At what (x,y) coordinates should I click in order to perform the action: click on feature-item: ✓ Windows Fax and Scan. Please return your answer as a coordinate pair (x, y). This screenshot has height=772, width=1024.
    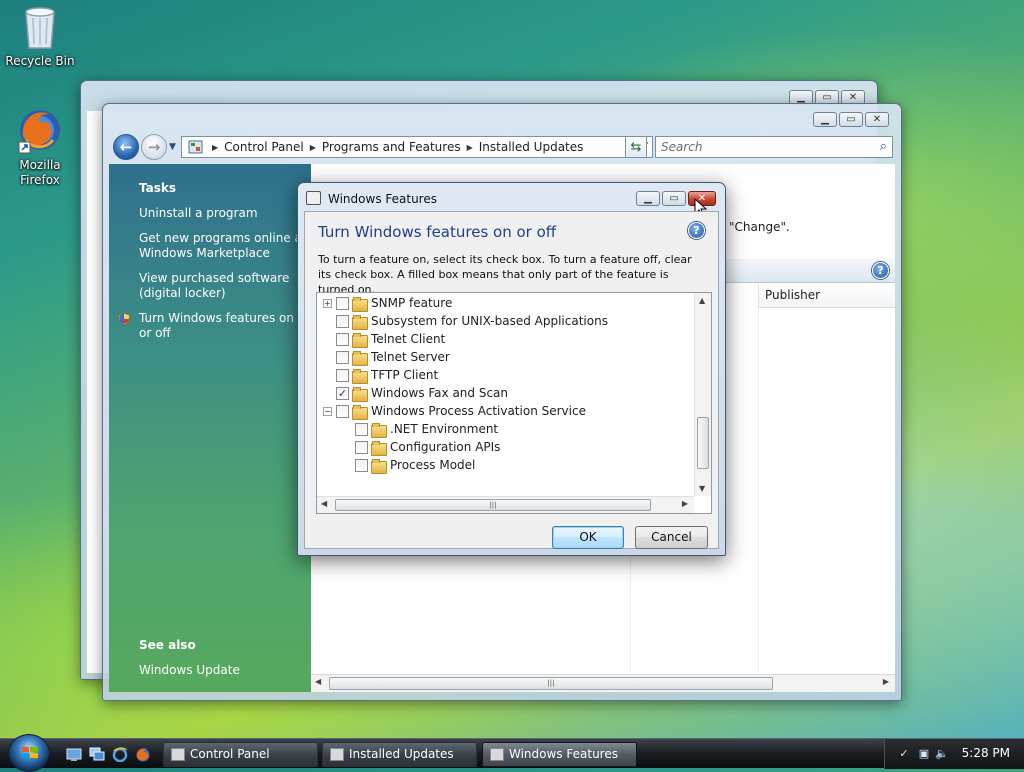
    Looking at the image, I should click on (415, 393).